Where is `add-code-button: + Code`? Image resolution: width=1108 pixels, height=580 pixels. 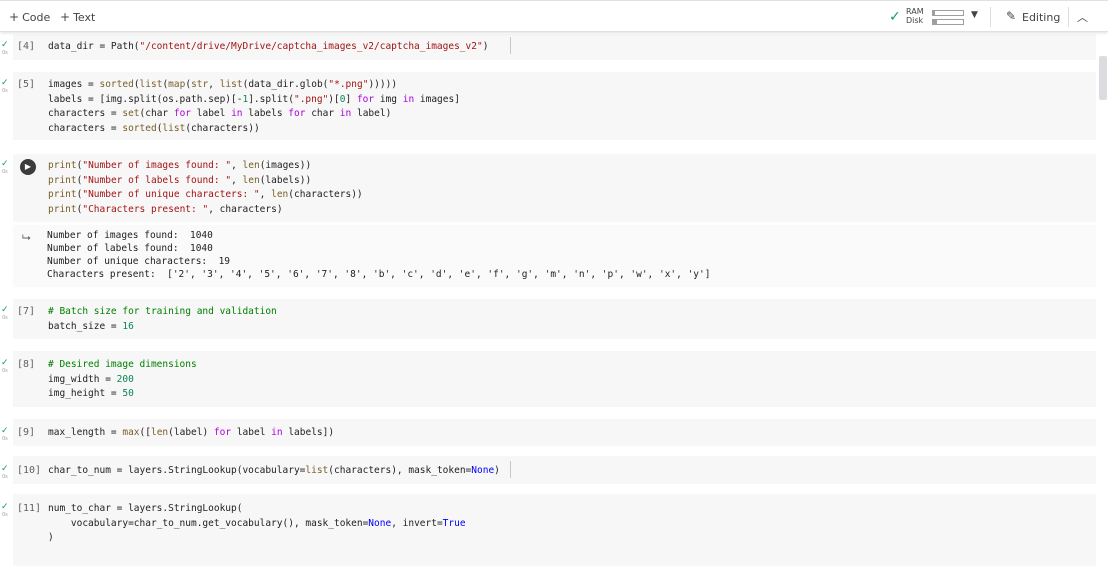
add-code-button: + Code is located at coordinates (29, 17).